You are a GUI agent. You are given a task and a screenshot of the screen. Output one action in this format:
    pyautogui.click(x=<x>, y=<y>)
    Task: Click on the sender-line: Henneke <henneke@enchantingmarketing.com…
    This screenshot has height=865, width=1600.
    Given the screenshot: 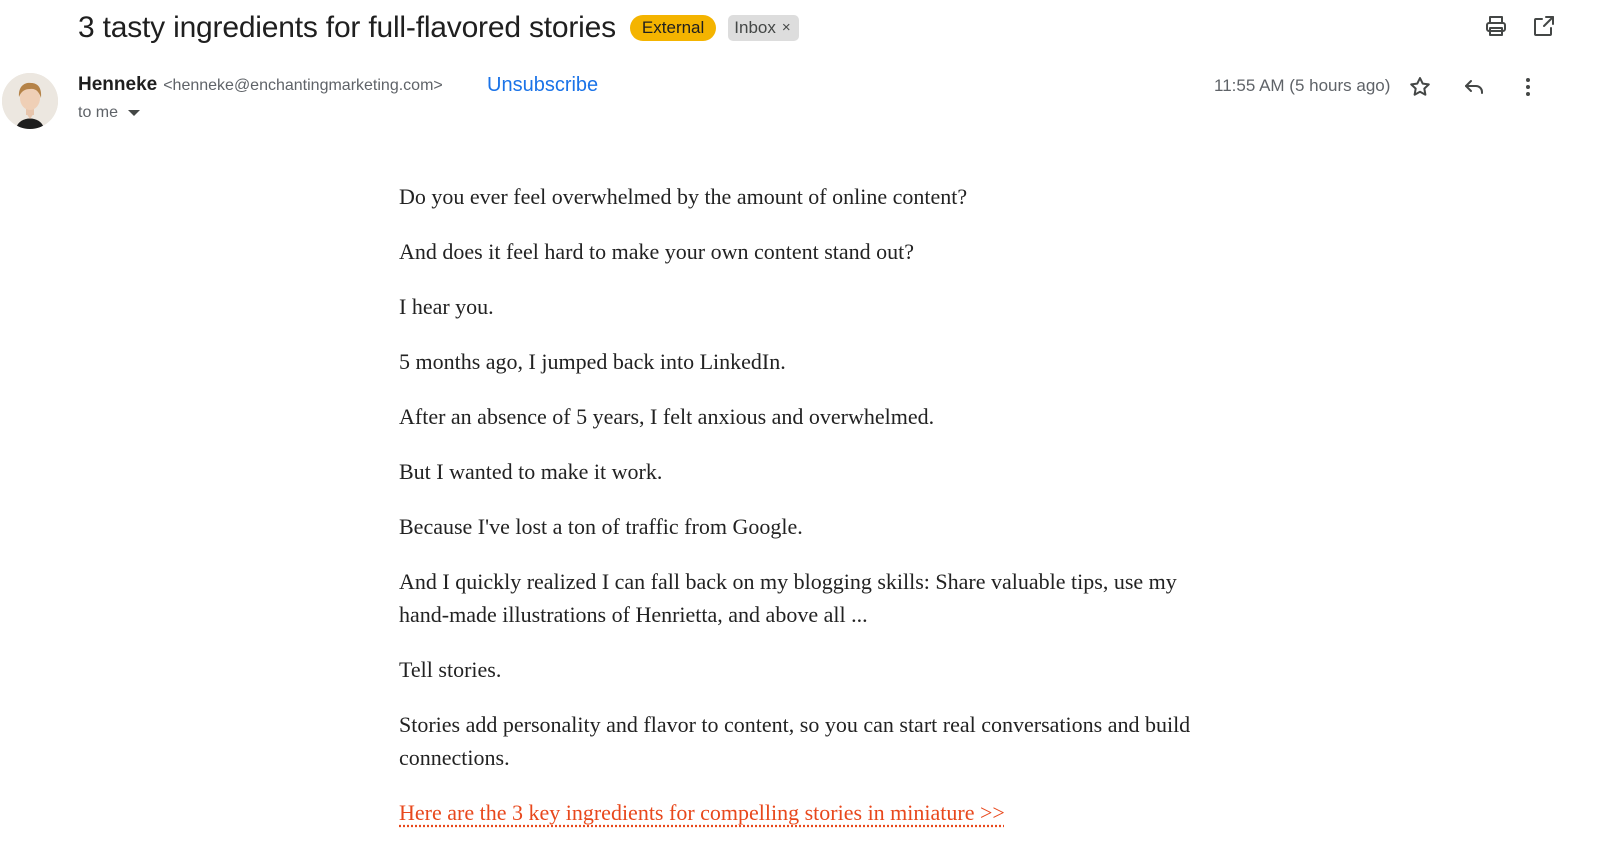 What is the action you would take?
    pyautogui.click(x=260, y=86)
    